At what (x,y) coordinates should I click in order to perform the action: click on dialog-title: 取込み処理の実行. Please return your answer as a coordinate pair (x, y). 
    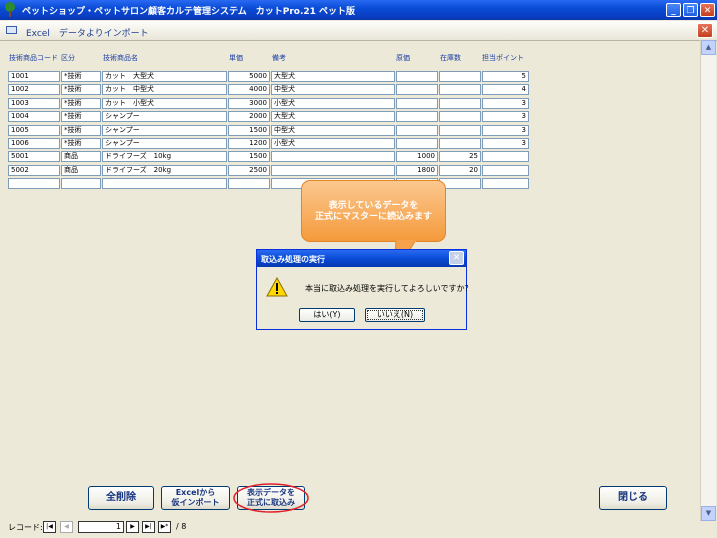
    Looking at the image, I should click on (293, 259).